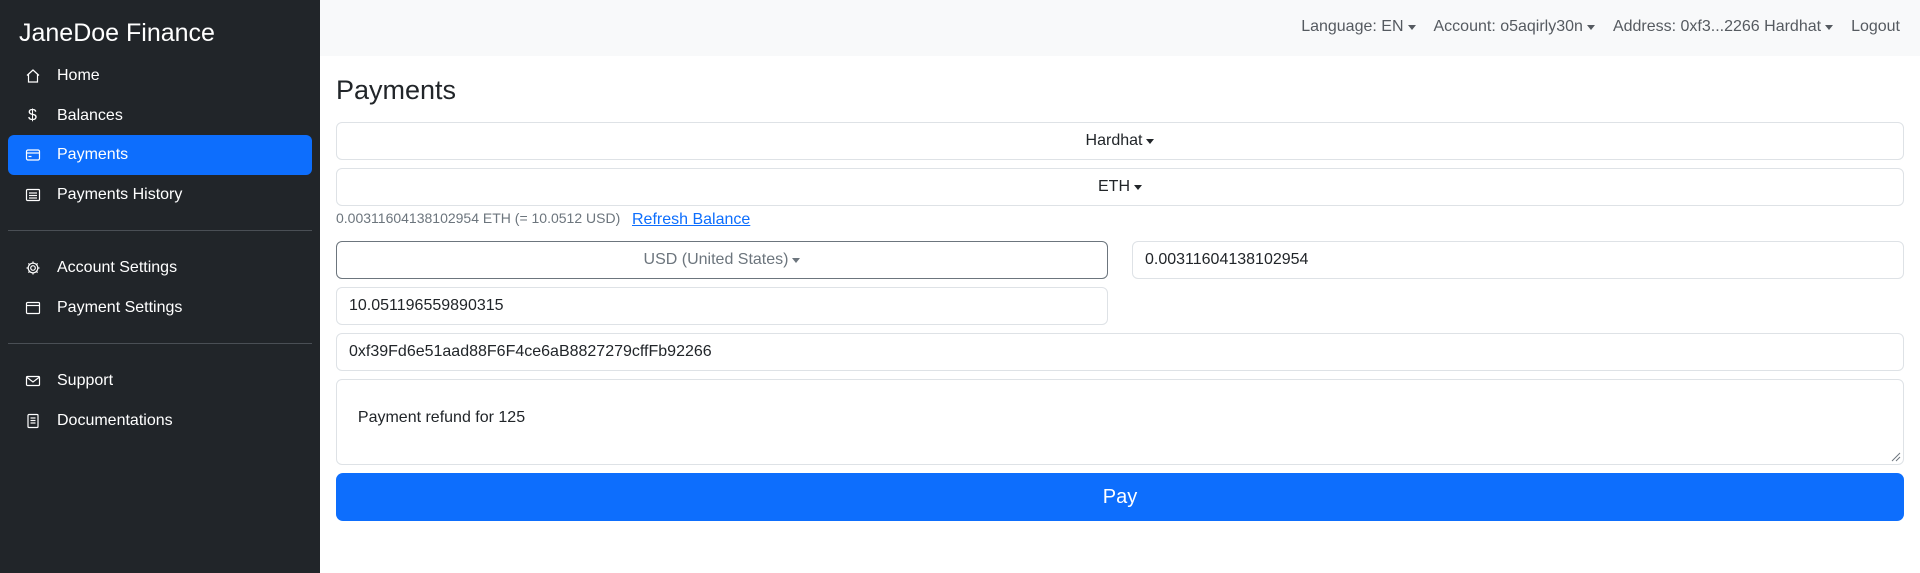 The height and width of the screenshot is (573, 1920). What do you see at coordinates (722, 306) in the screenshot?
I see `fiat-amount-input: 10.051196559890315` at bounding box center [722, 306].